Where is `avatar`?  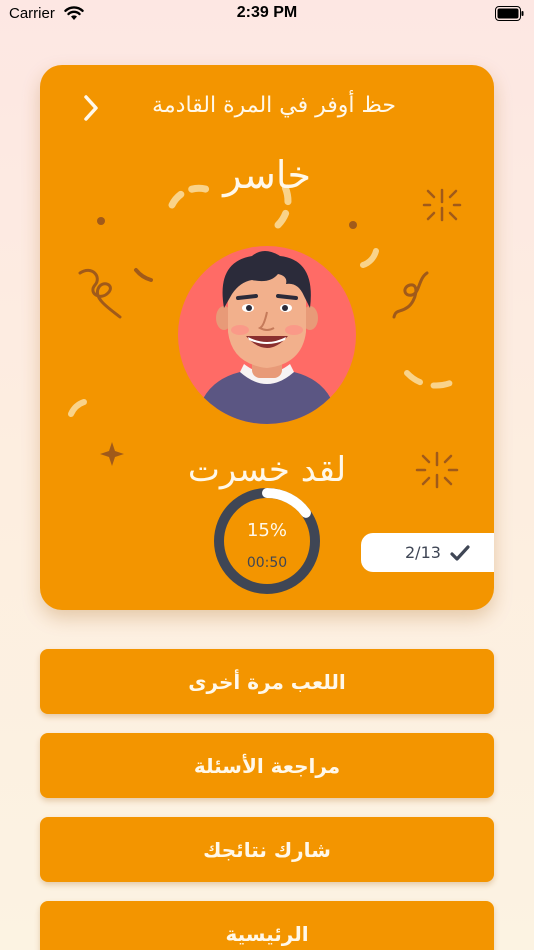 avatar is located at coordinates (267, 335).